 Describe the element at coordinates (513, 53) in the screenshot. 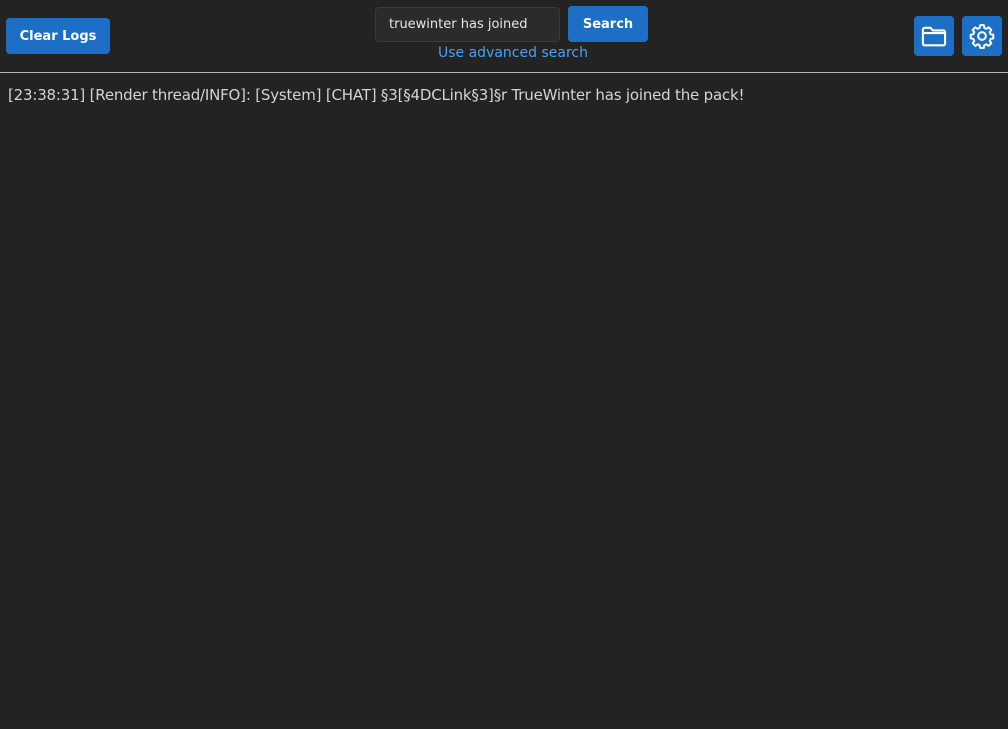

I see `advanced-search-link: Use advanced search` at that location.